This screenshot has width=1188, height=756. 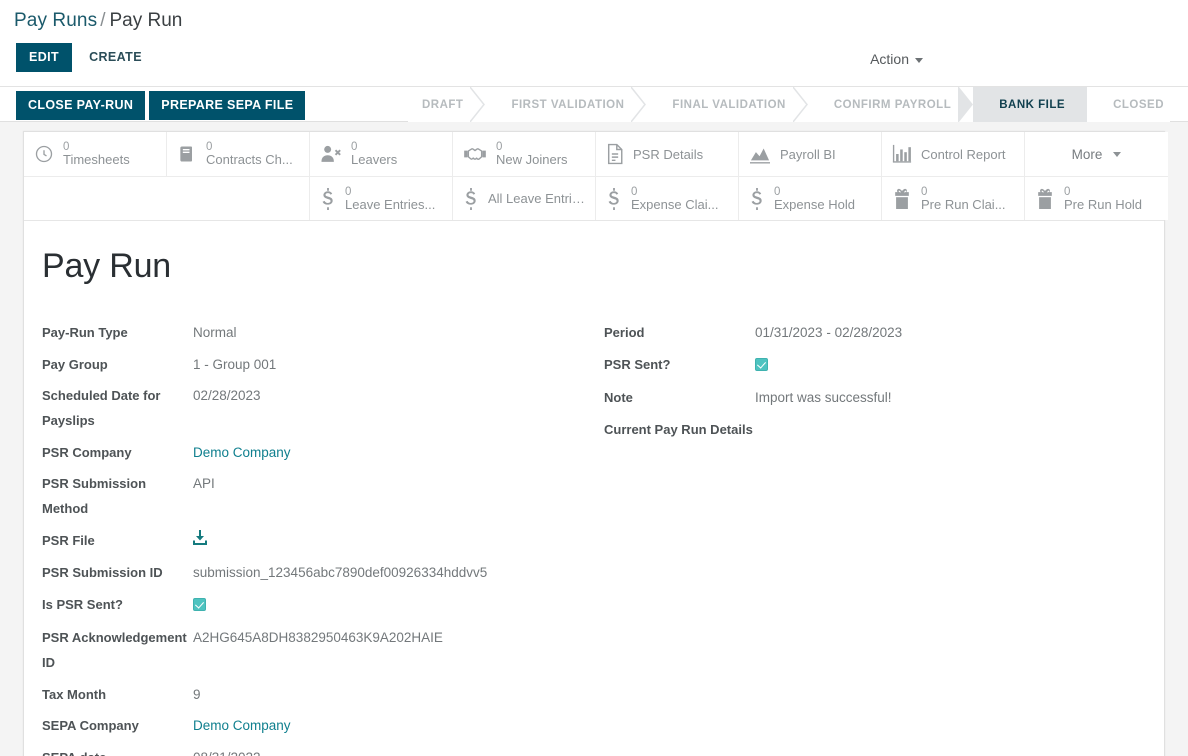 I want to click on download-icon, so click(x=200, y=541).